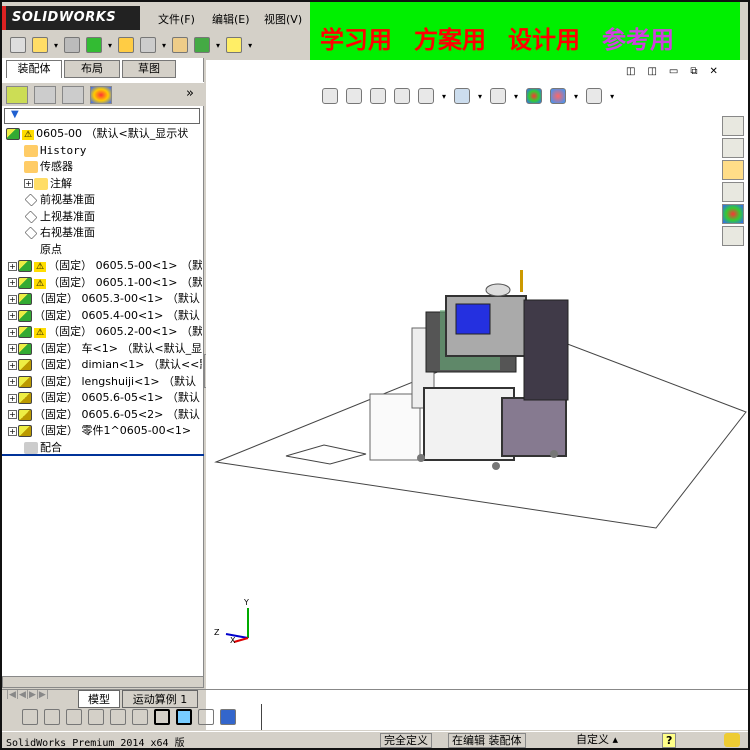 The image size is (750, 750). What do you see at coordinates (73, 95) in the screenshot?
I see `configuration-manager-icon` at bounding box center [73, 95].